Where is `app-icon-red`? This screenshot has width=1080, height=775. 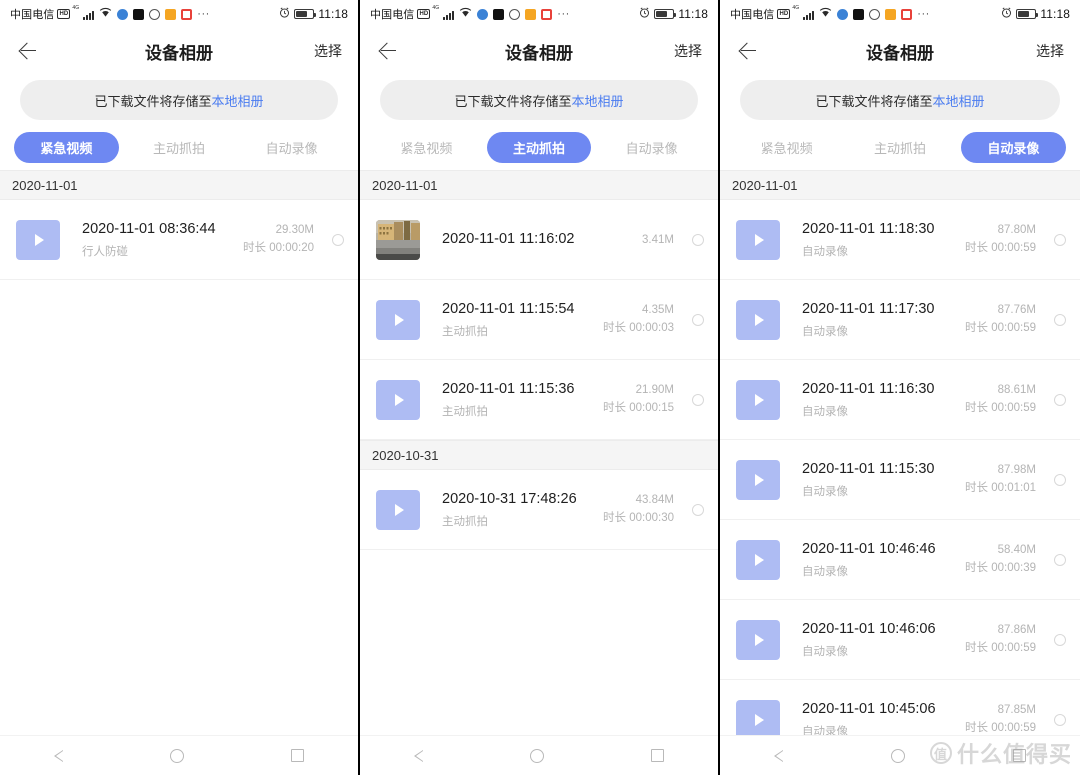
app-icon-red is located at coordinates (547, 14).